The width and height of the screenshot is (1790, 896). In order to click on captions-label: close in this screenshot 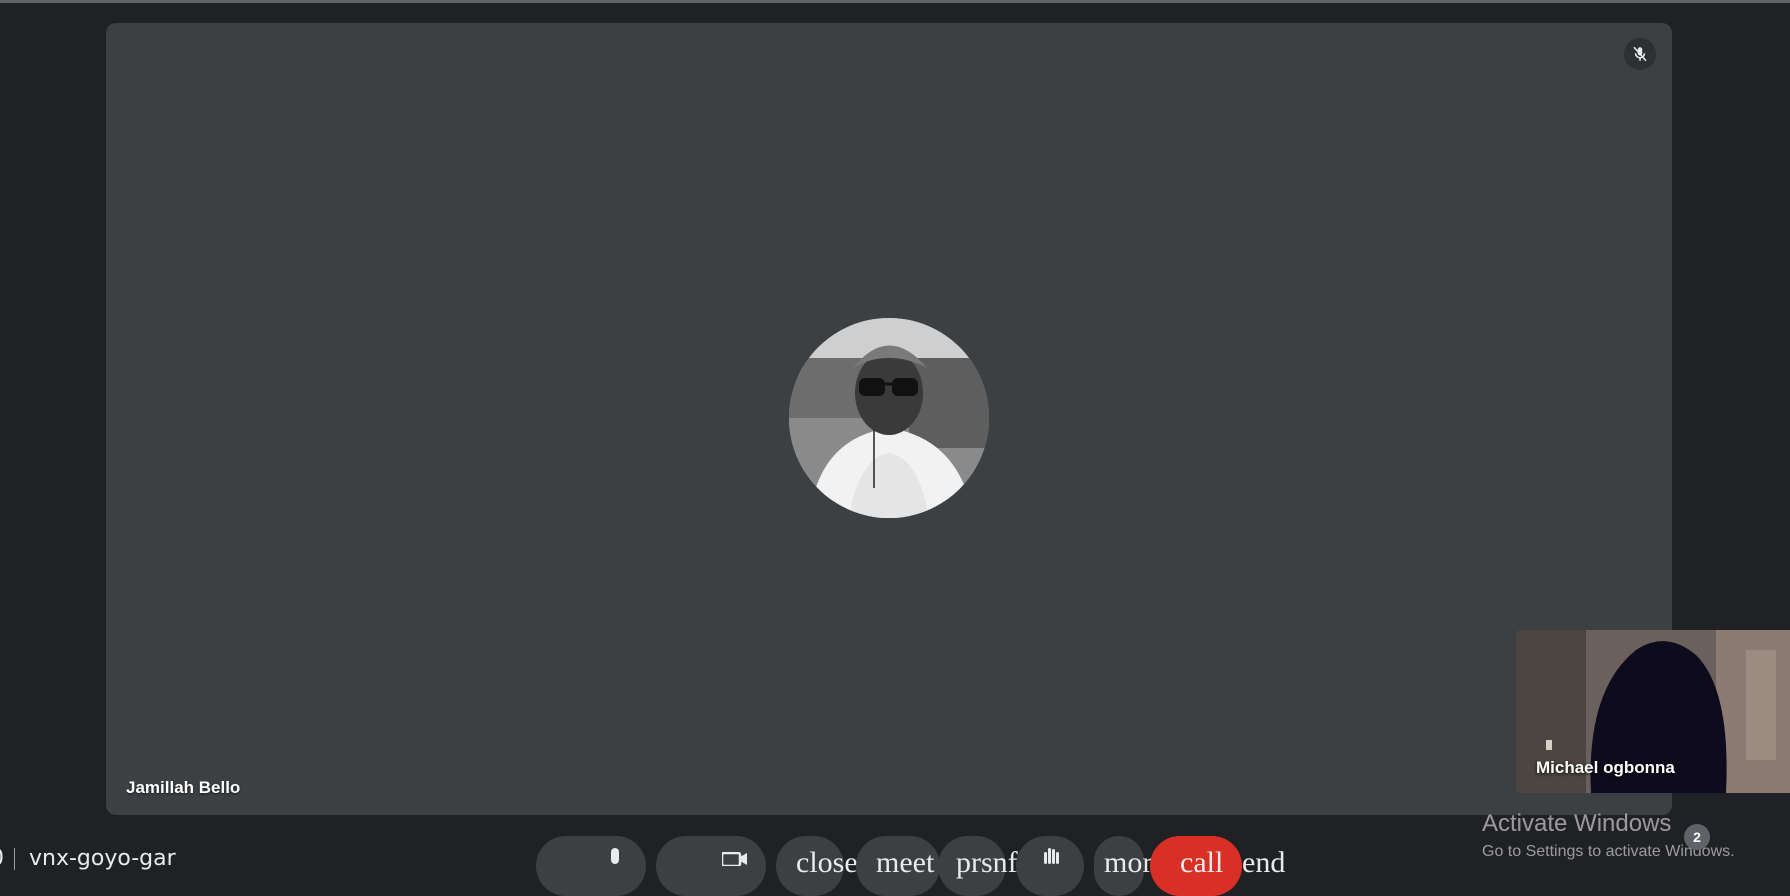, I will do `click(827, 862)`.